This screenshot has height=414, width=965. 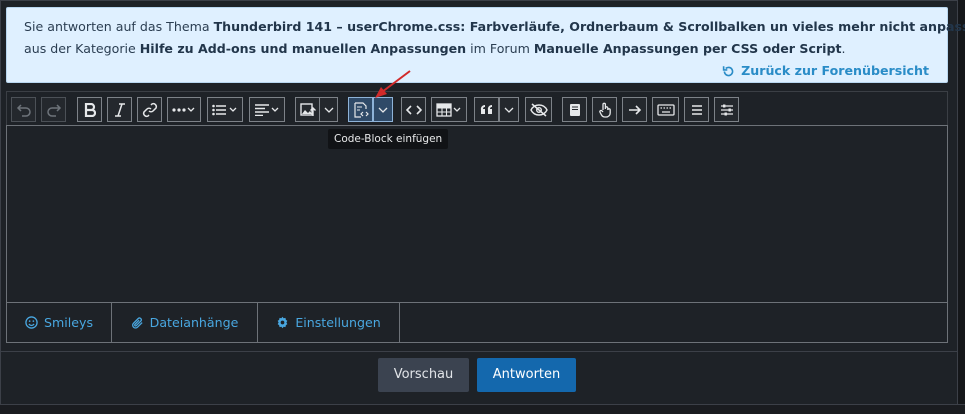 I want to click on image-button, so click(x=307, y=109).